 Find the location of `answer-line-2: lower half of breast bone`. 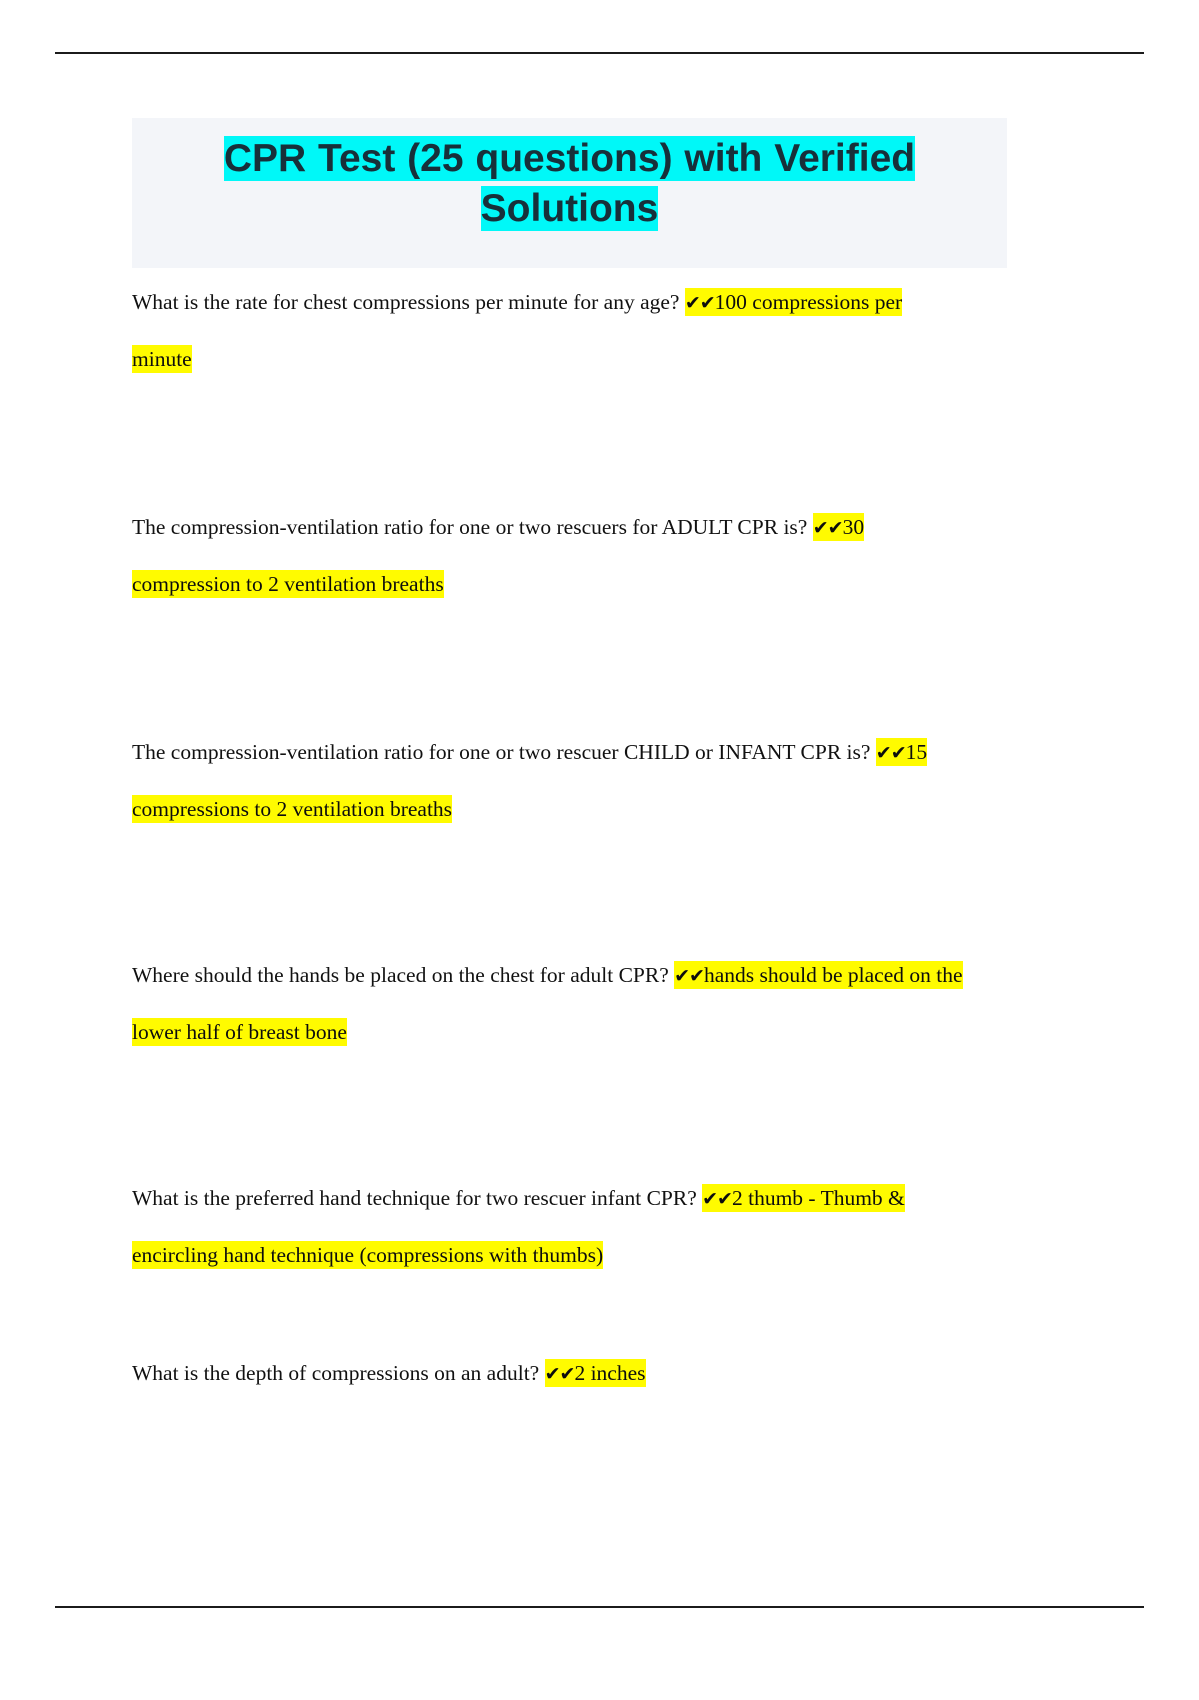

answer-line-2: lower half of breast bone is located at coordinates (239, 1031).